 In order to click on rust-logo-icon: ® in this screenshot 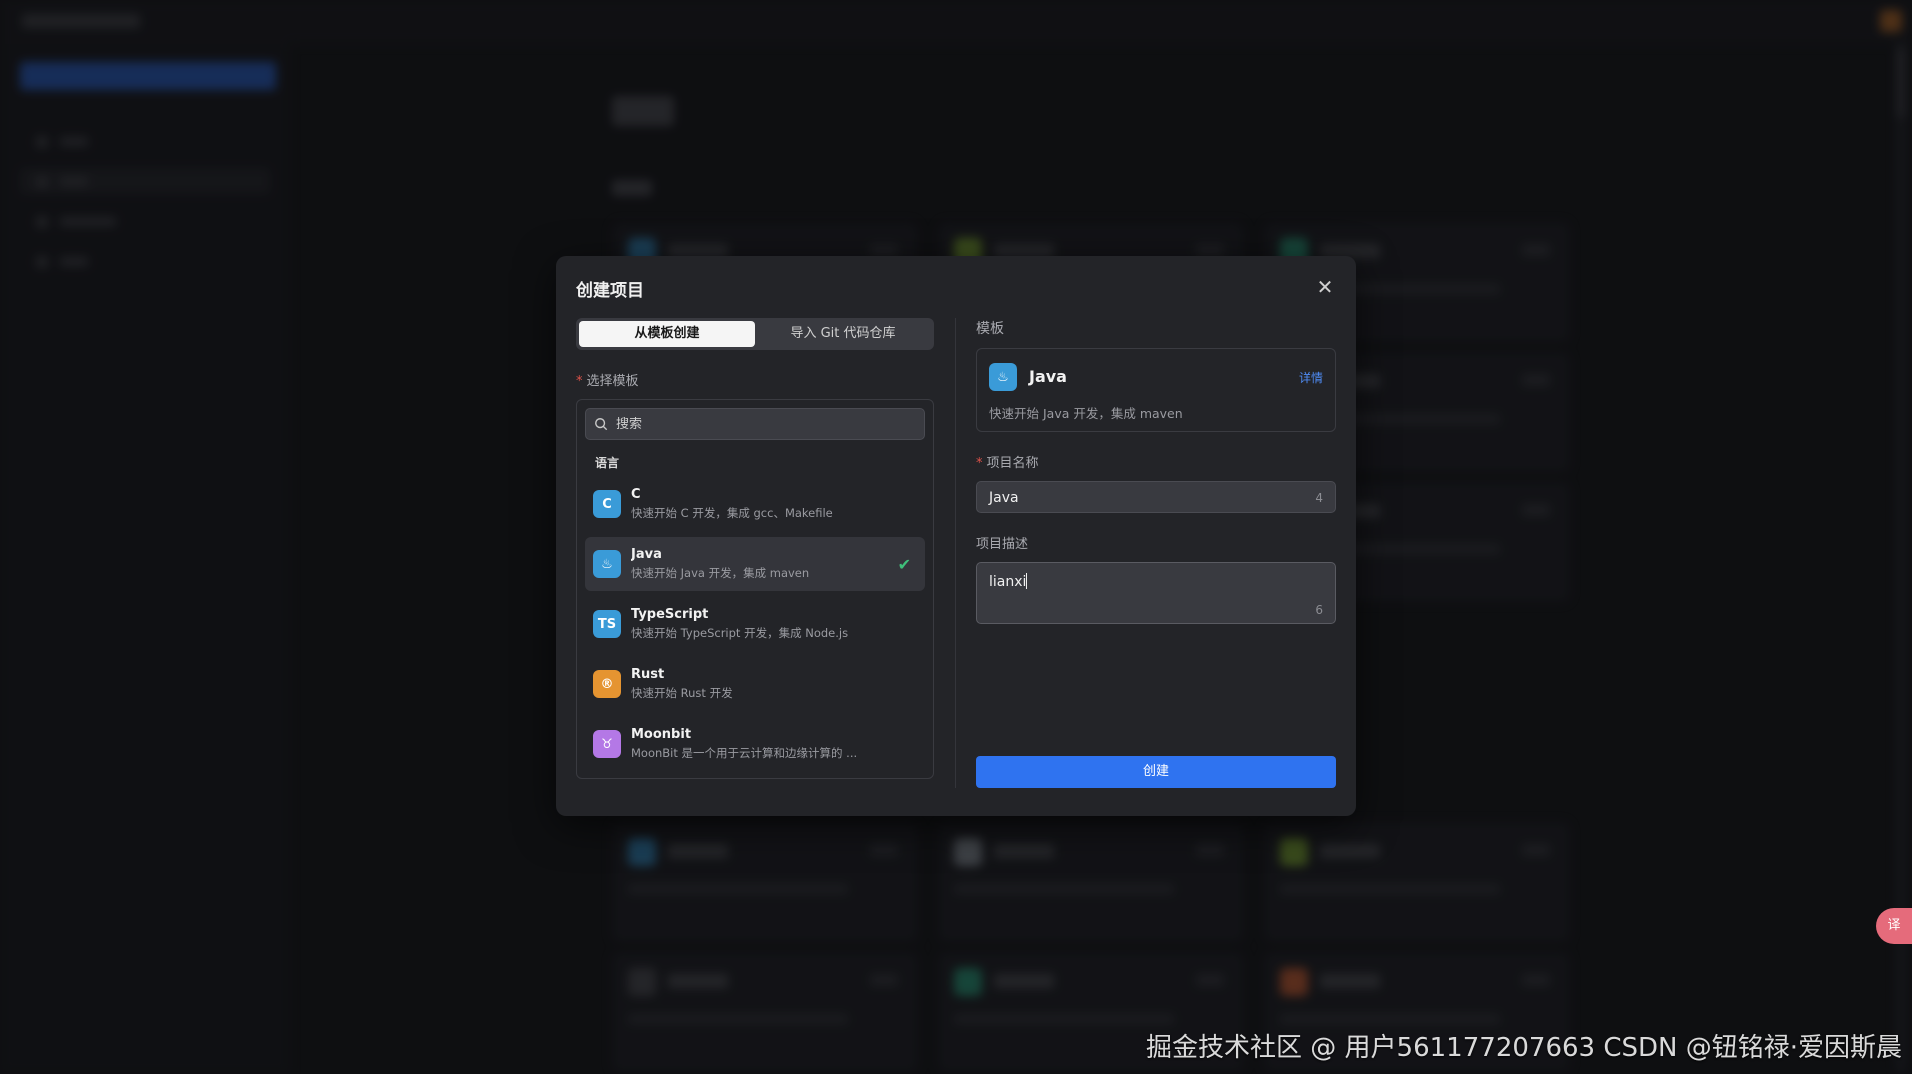, I will do `click(607, 684)`.